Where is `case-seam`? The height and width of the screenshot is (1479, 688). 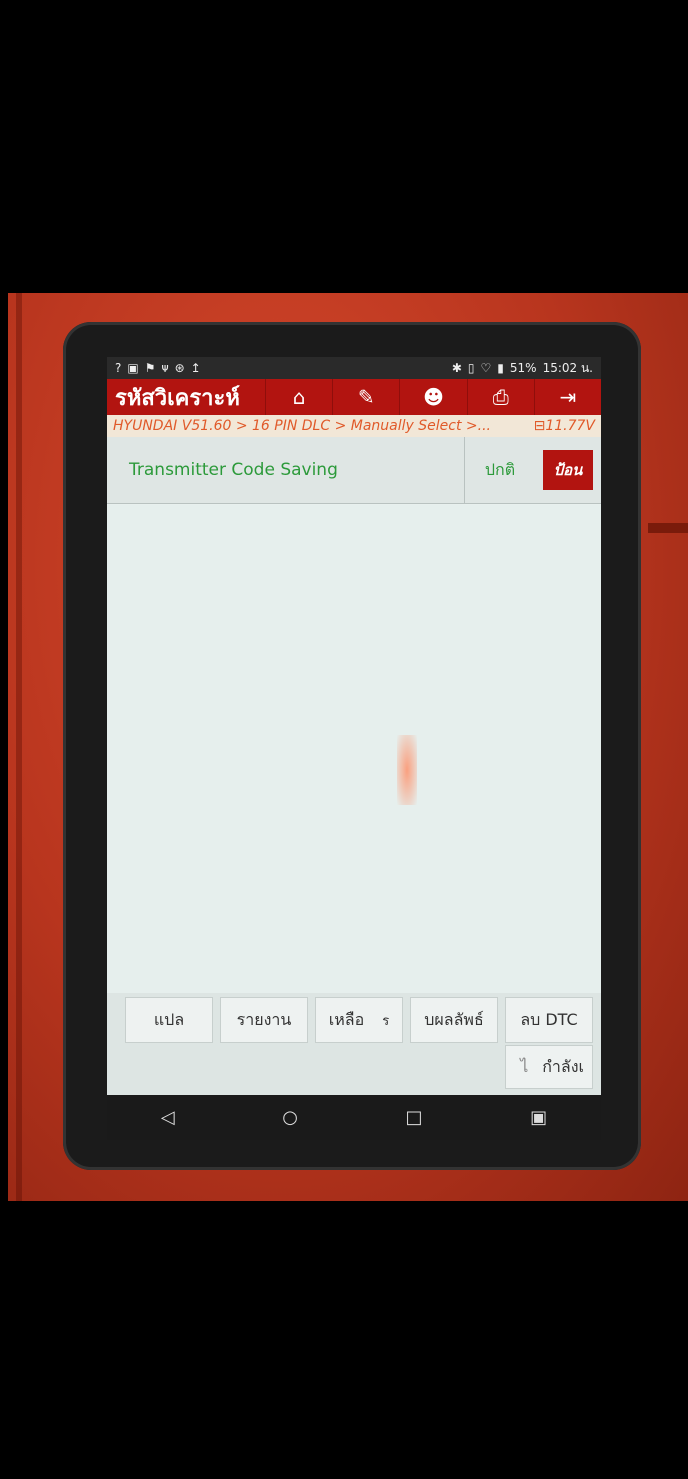
case-seam is located at coordinates (668, 528).